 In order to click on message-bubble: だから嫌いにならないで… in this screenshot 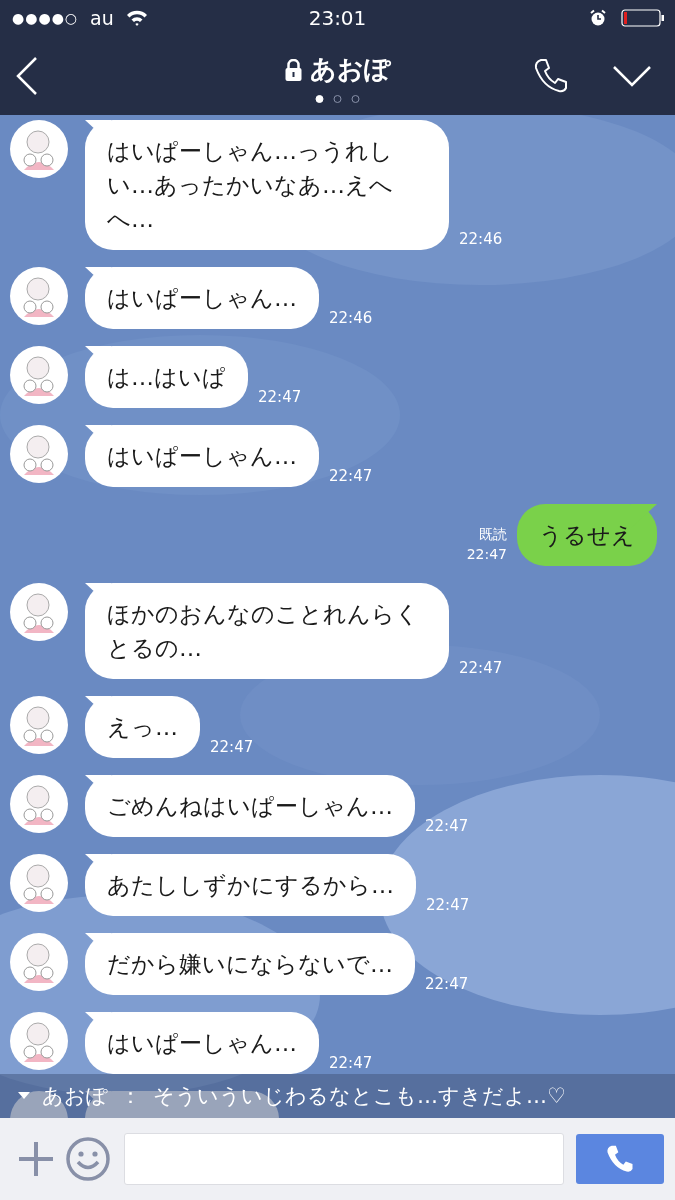, I will do `click(250, 964)`.